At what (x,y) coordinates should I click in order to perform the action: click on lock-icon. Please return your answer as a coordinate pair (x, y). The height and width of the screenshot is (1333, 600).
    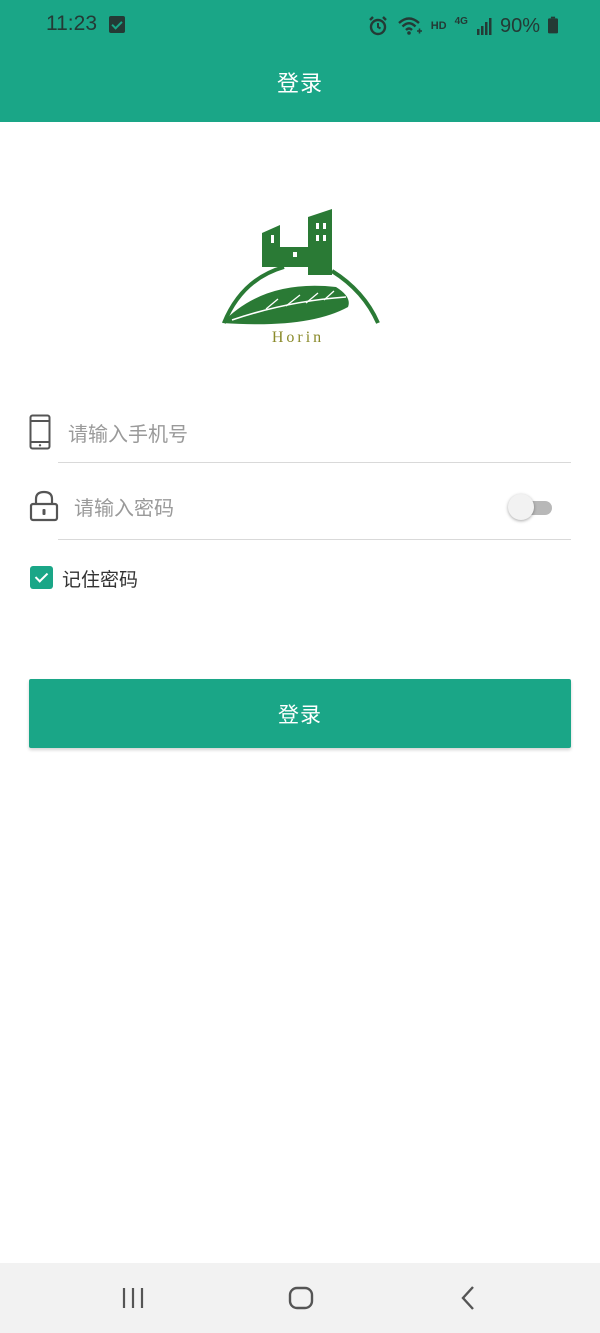
    Looking at the image, I should click on (44, 506).